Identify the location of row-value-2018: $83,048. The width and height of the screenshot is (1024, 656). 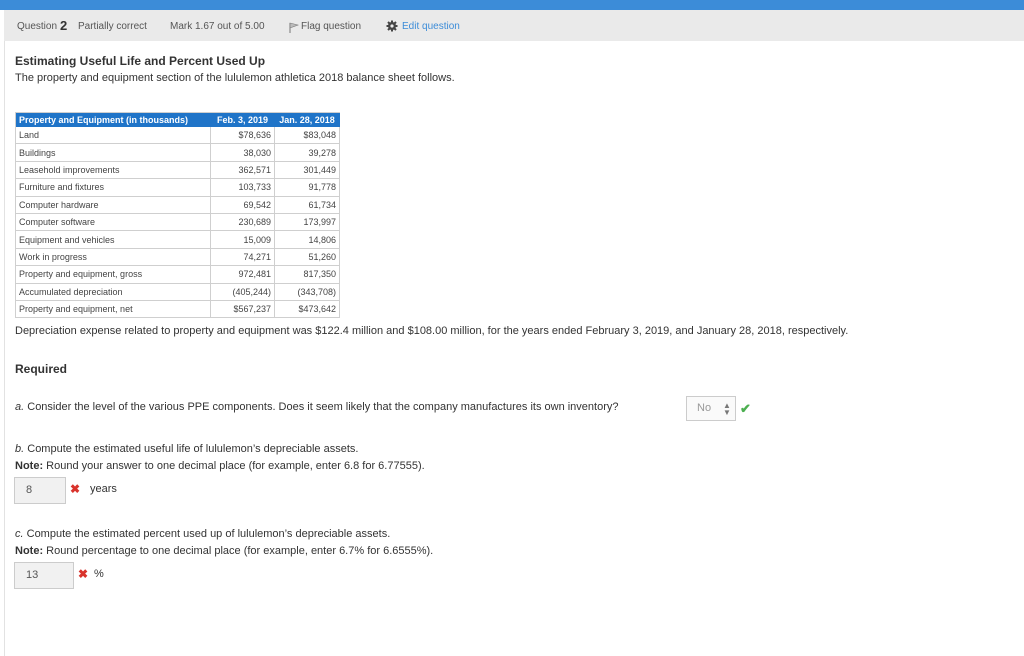
(307, 136).